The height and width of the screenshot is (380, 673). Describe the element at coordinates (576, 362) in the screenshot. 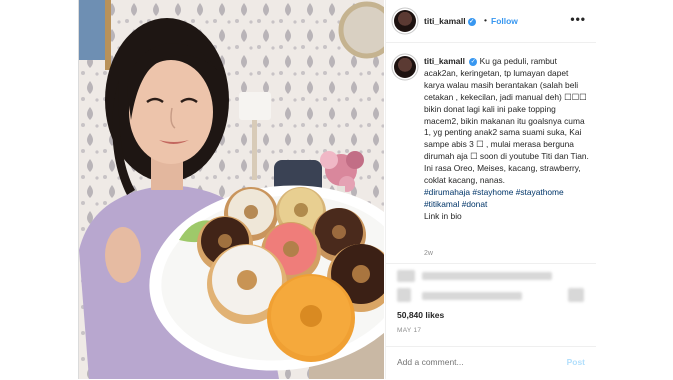

I see `post-comment-button: Post` at that location.